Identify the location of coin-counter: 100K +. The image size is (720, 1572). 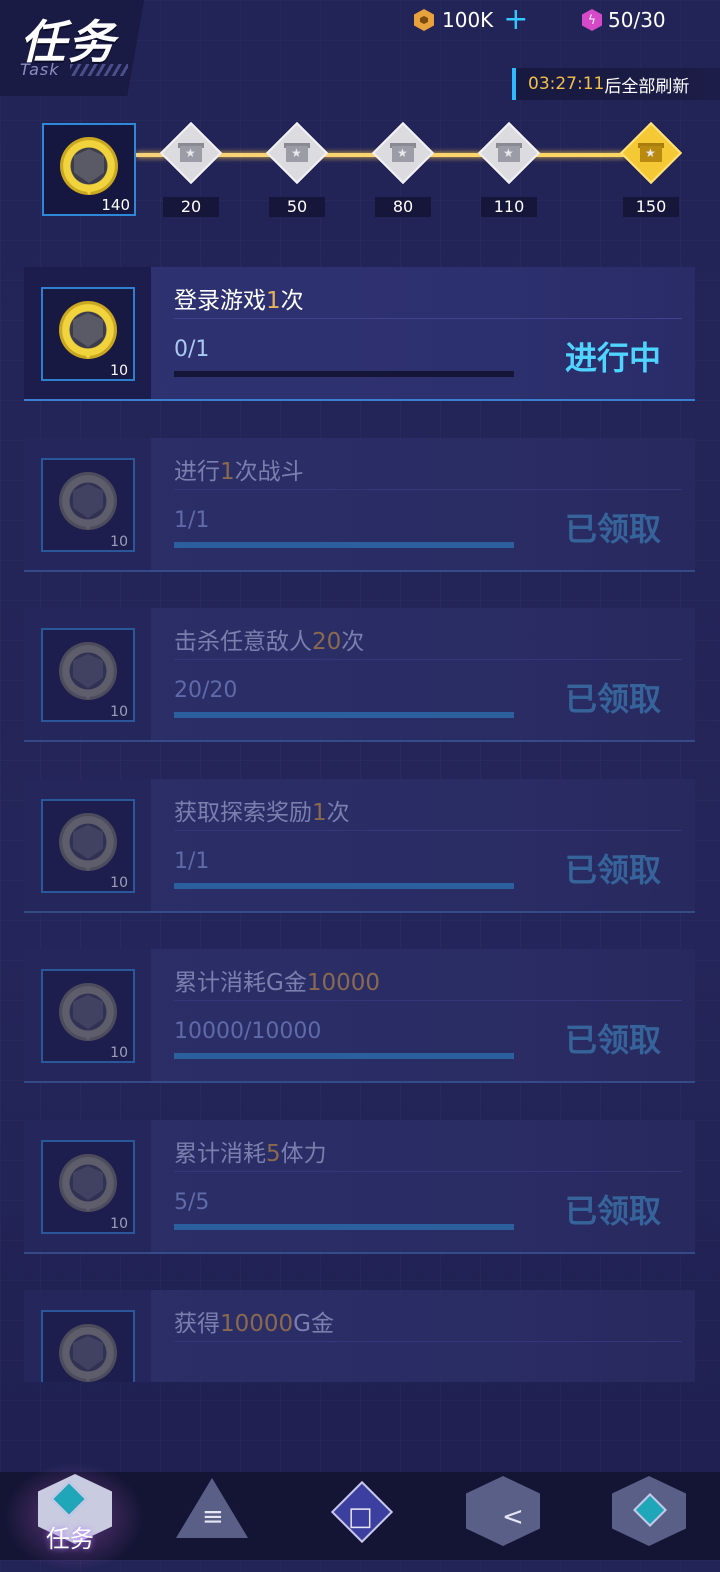
(471, 20).